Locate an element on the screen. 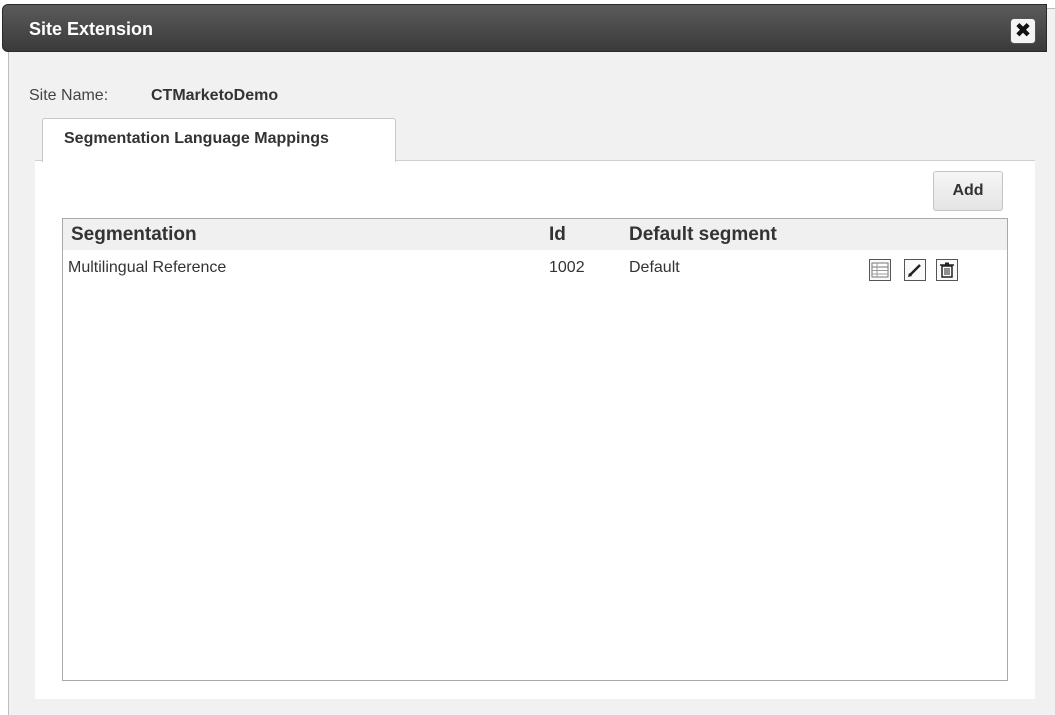 The image size is (1055, 715). add-button: Add is located at coordinates (968, 191).